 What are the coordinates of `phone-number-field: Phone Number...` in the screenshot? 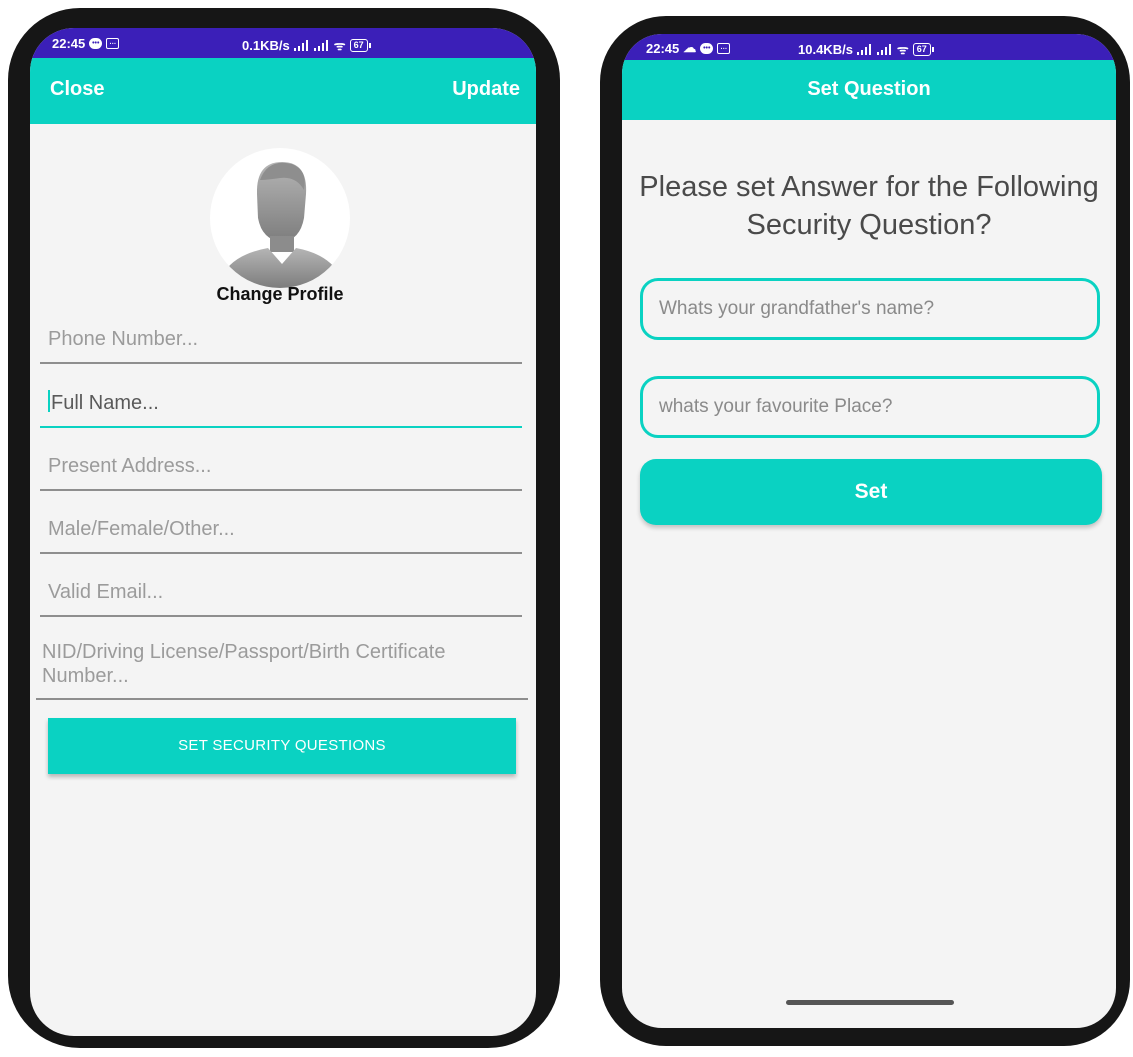 It's located at (281, 346).